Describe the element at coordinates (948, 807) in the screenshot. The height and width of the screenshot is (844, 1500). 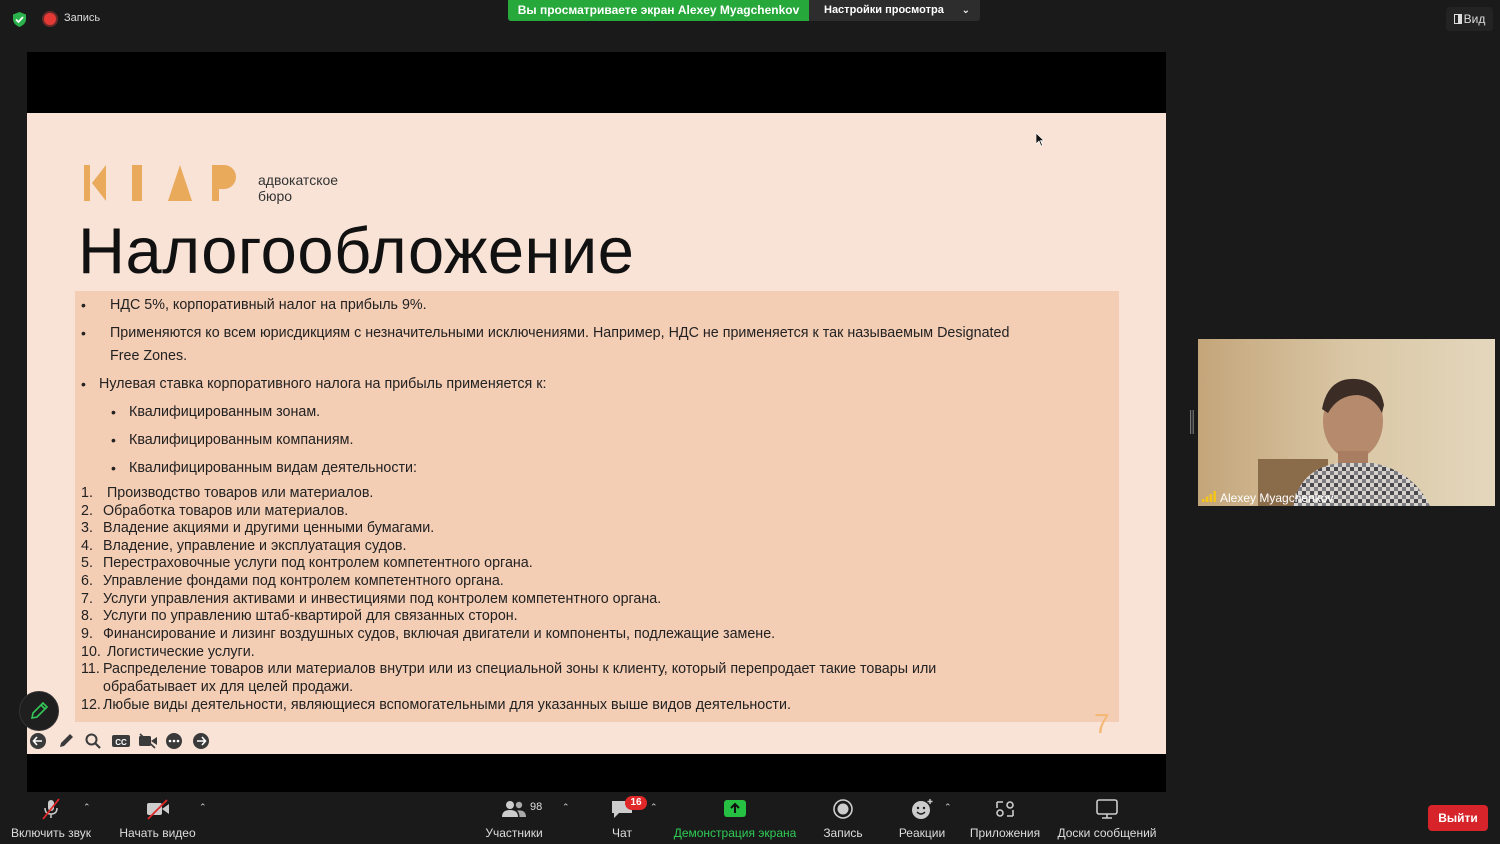
I see `reactions-caret-icon: ⌃` at that location.